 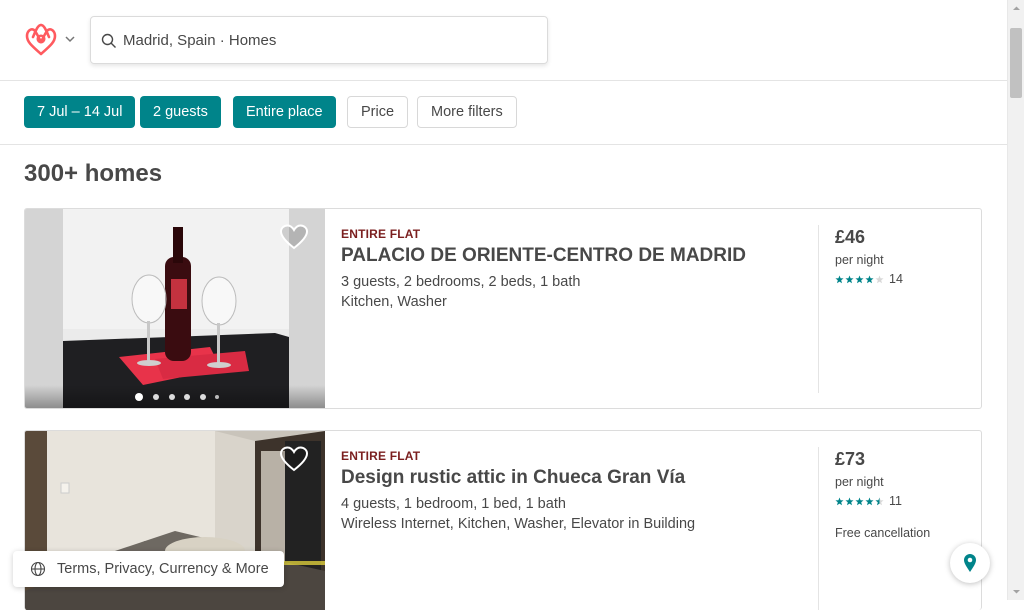 I want to click on listing-amenities: Kitchen, Washer, so click(x=394, y=302).